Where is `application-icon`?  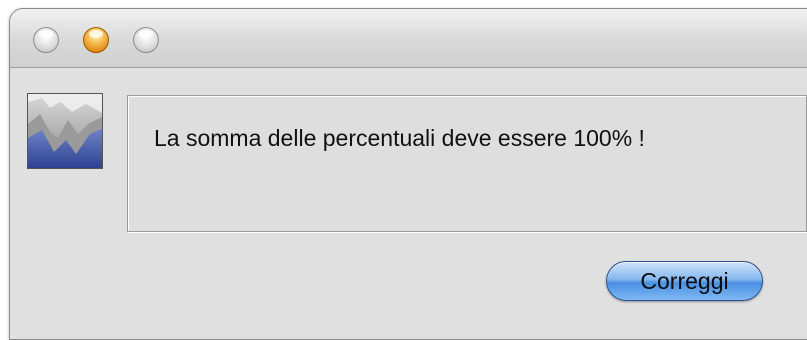 application-icon is located at coordinates (65, 131).